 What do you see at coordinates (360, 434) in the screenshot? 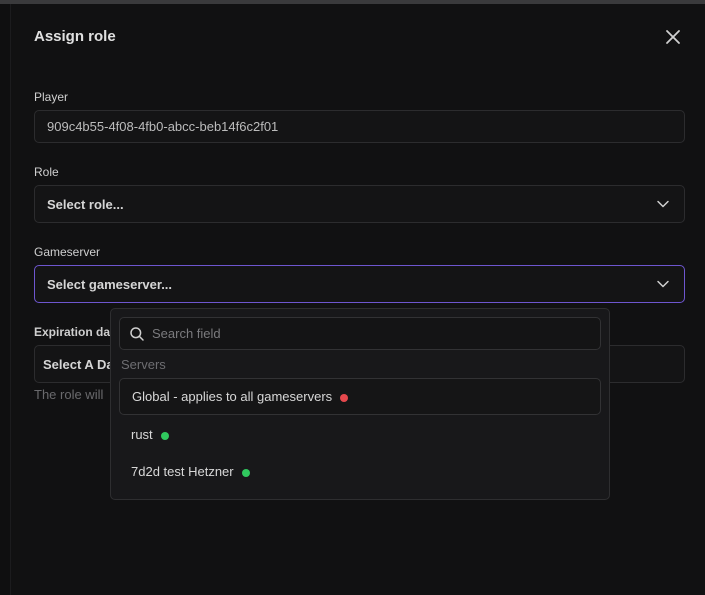
I see `option-rust: rust` at bounding box center [360, 434].